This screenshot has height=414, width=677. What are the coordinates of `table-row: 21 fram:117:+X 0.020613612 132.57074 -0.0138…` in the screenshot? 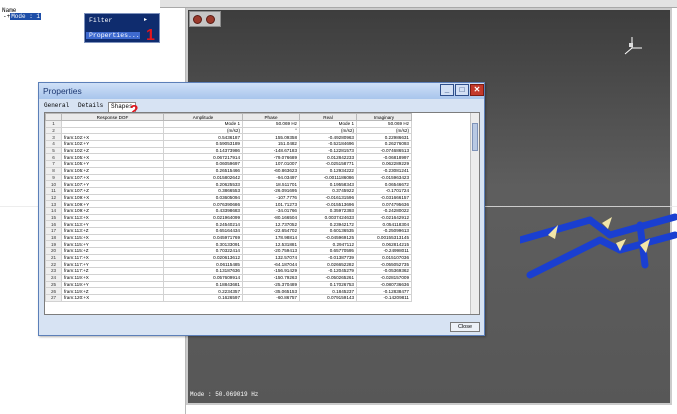 It's located at (228, 257).